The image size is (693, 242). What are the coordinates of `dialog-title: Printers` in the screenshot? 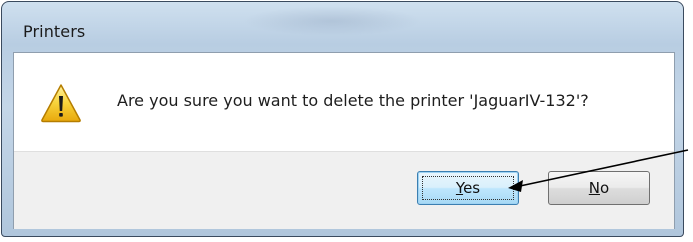 It's located at (54, 31).